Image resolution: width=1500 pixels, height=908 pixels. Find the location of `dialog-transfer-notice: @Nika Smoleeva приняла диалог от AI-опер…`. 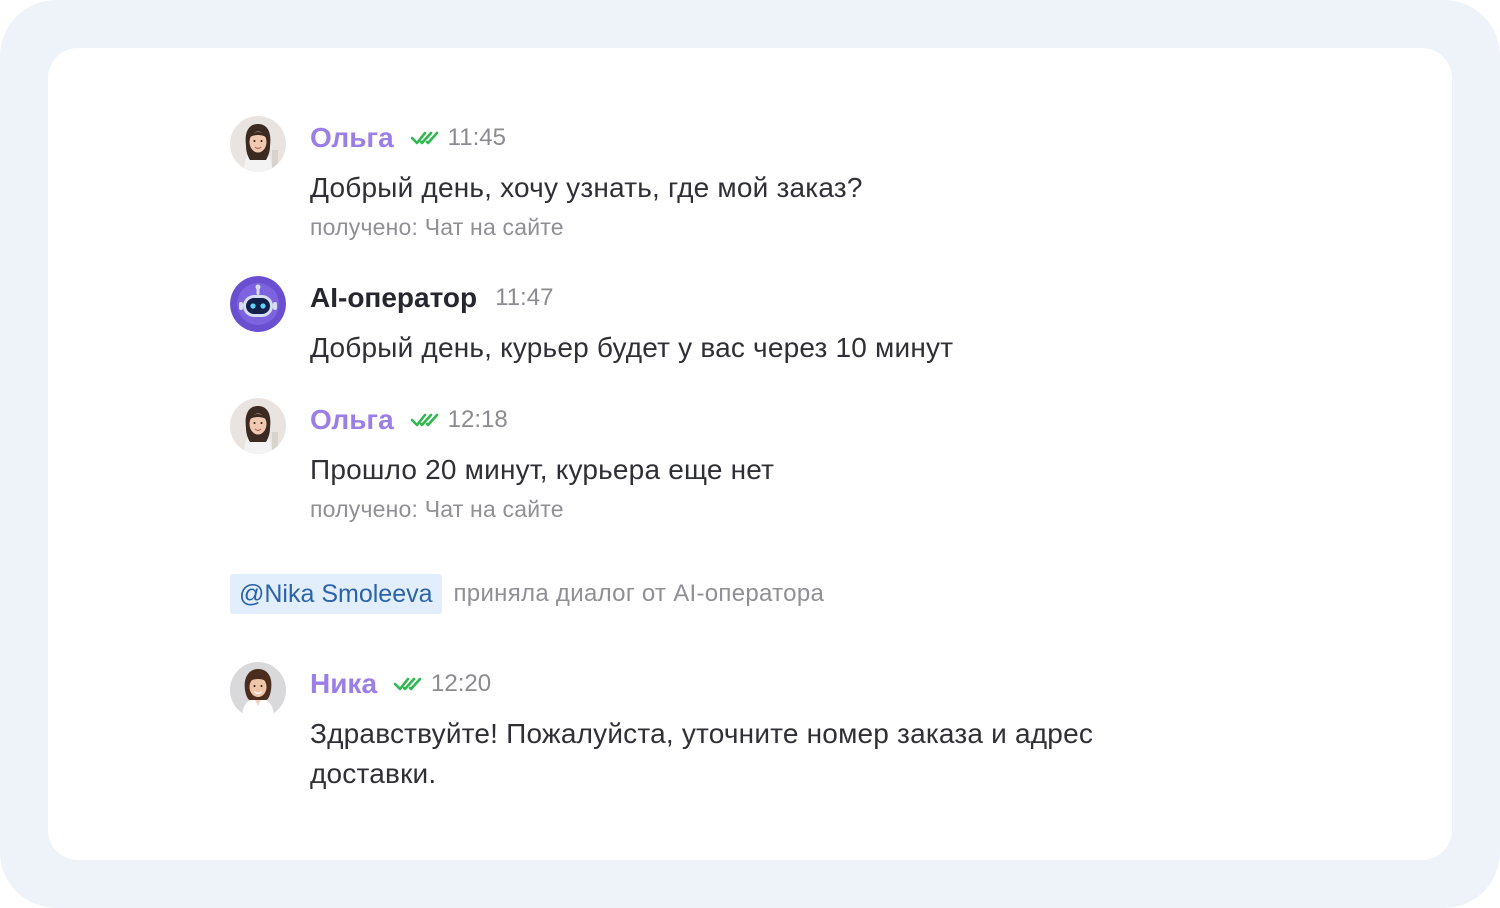

dialog-transfer-notice: @Nika Smoleeva приняла диалог от AI-опер… is located at coordinates (527, 594).